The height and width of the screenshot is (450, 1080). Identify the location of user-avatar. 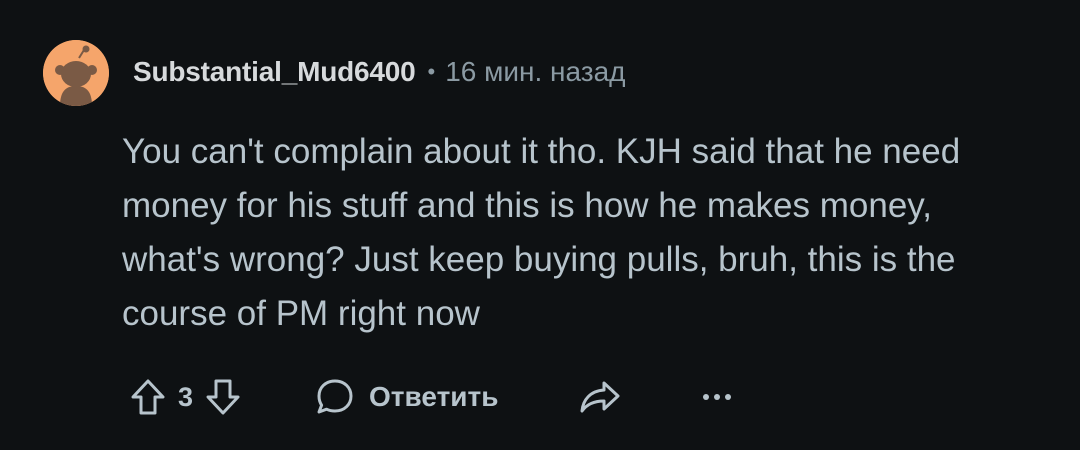
(76, 73).